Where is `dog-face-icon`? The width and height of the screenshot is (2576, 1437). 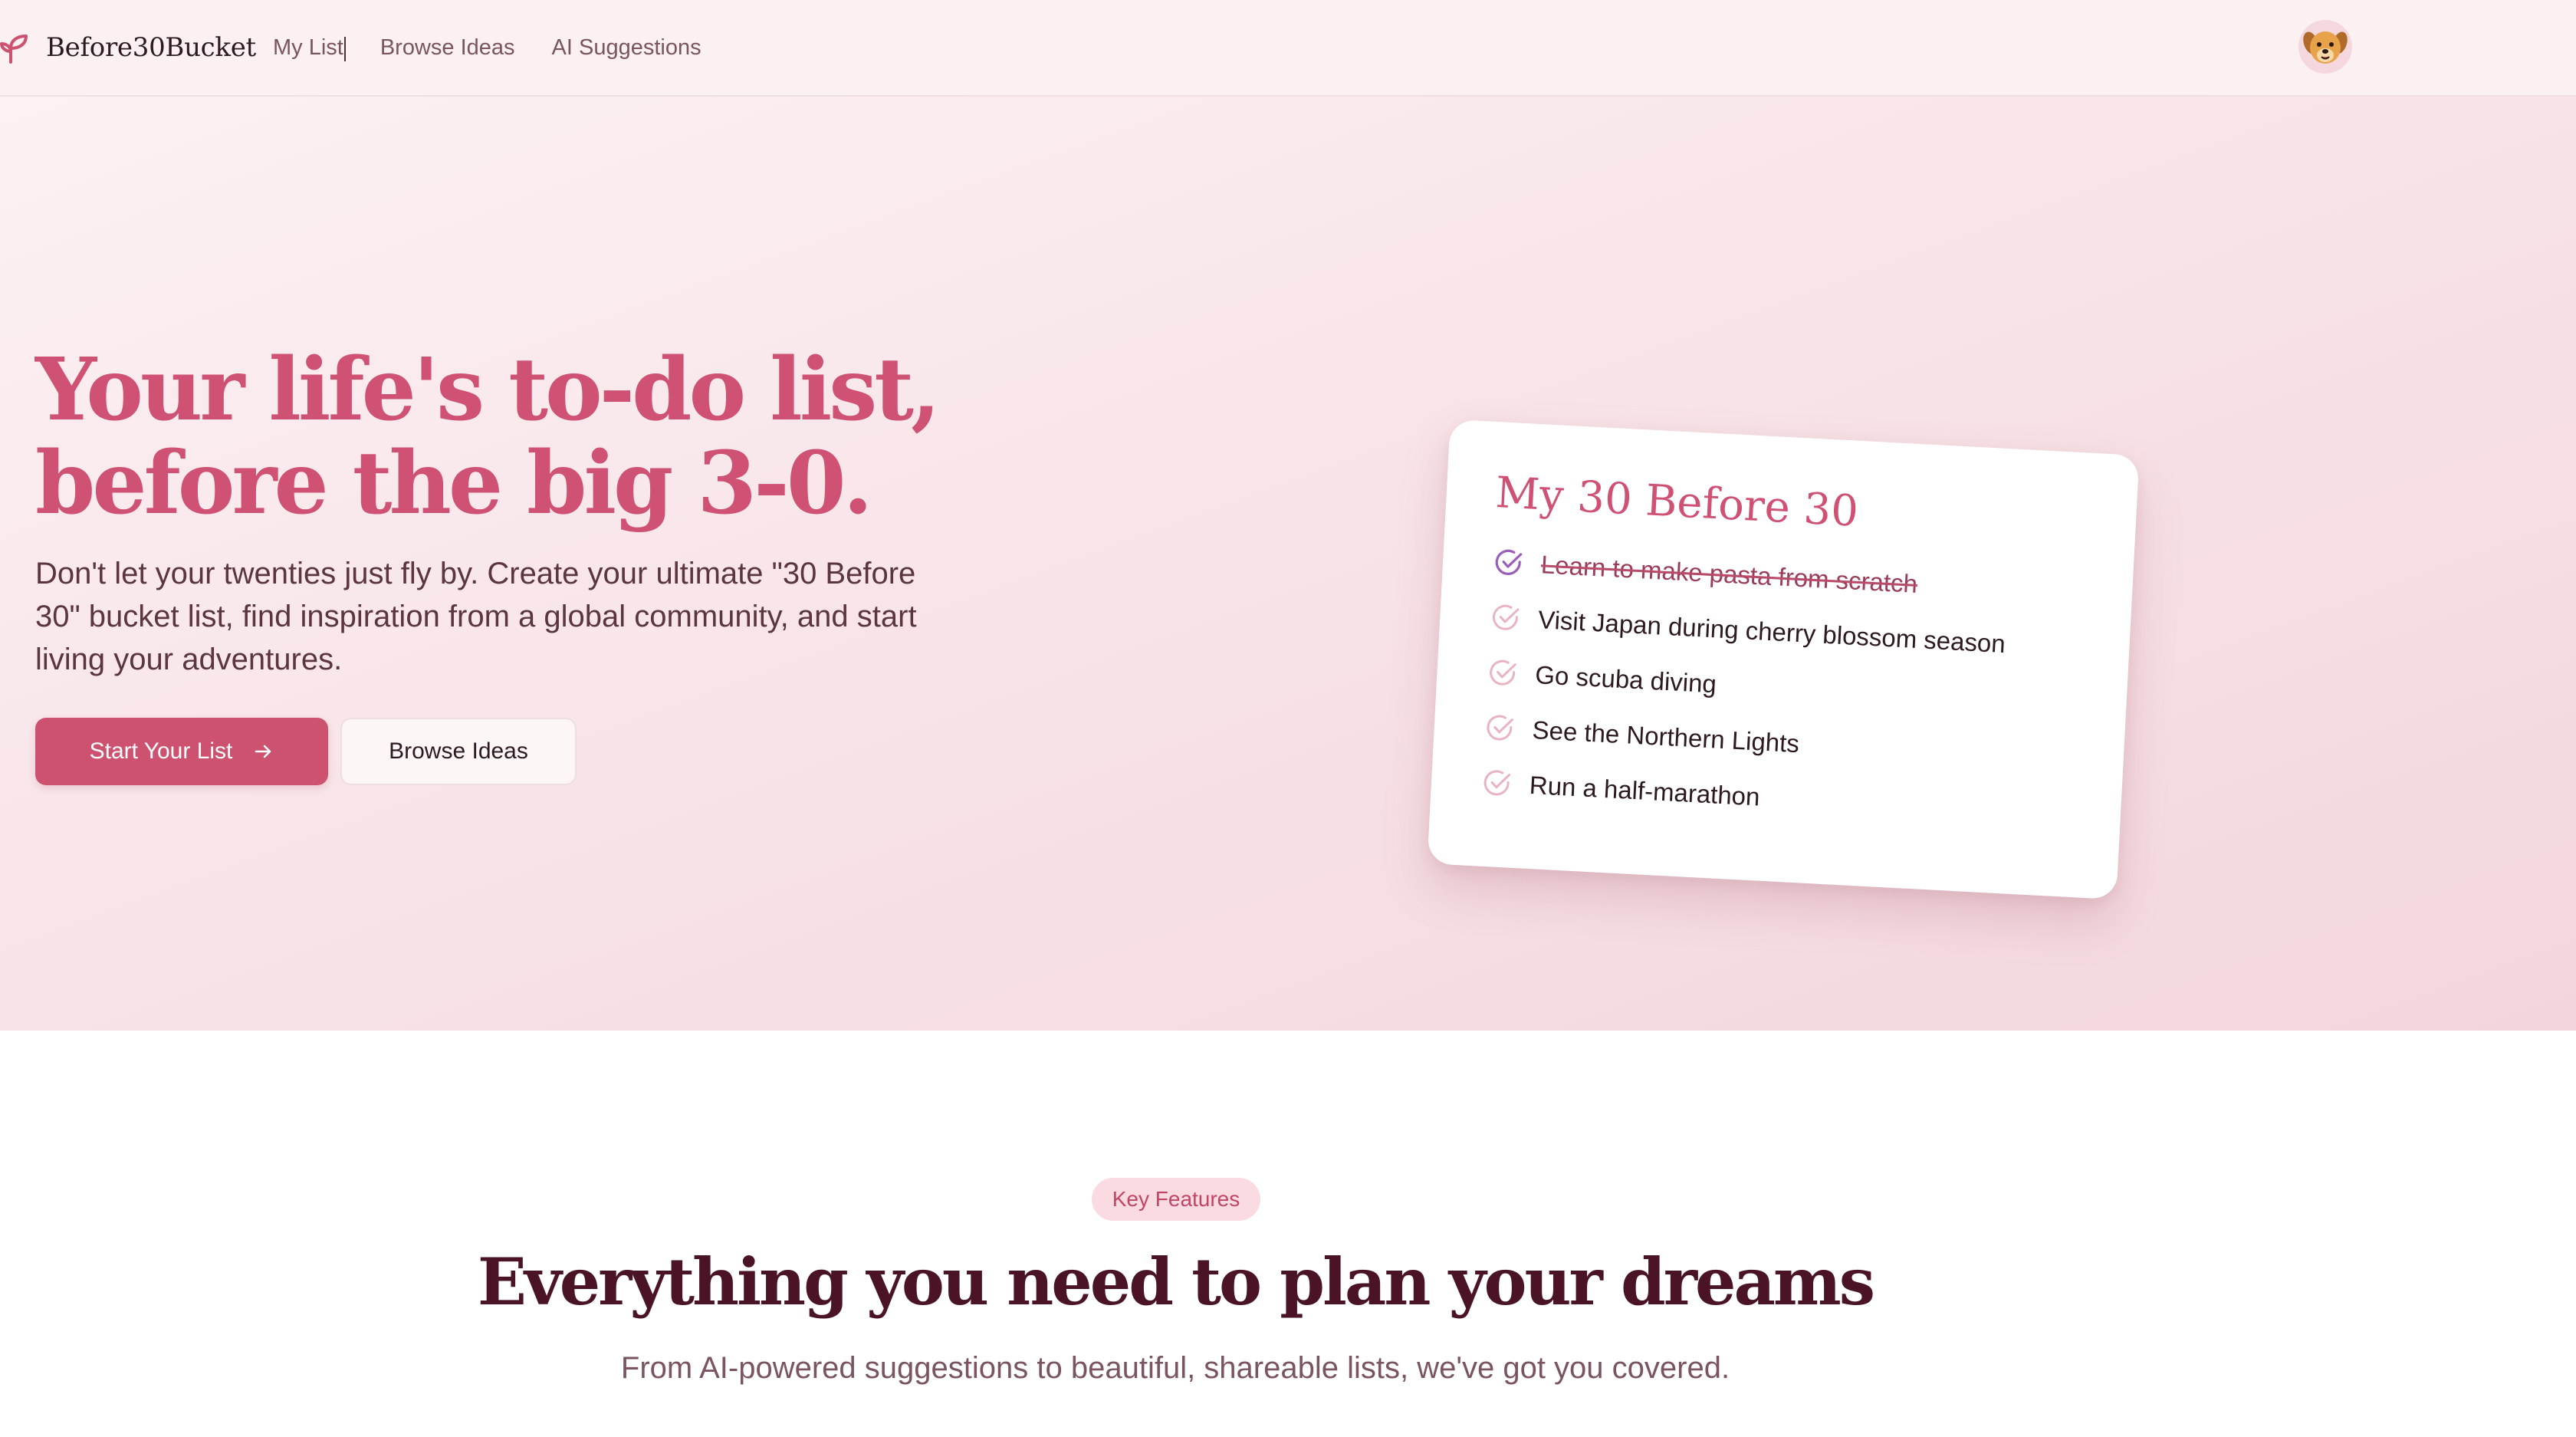 dog-face-icon is located at coordinates (2326, 47).